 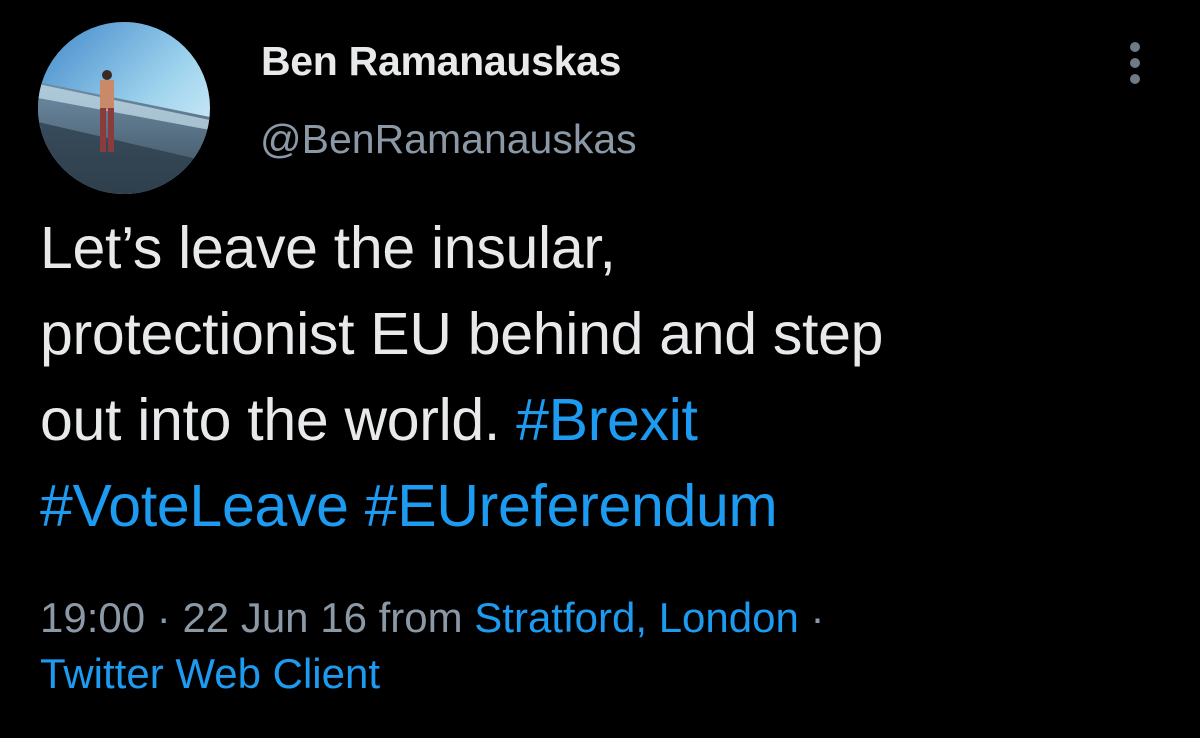 What do you see at coordinates (92, 617) in the screenshot?
I see `tweet-time: 19:00` at bounding box center [92, 617].